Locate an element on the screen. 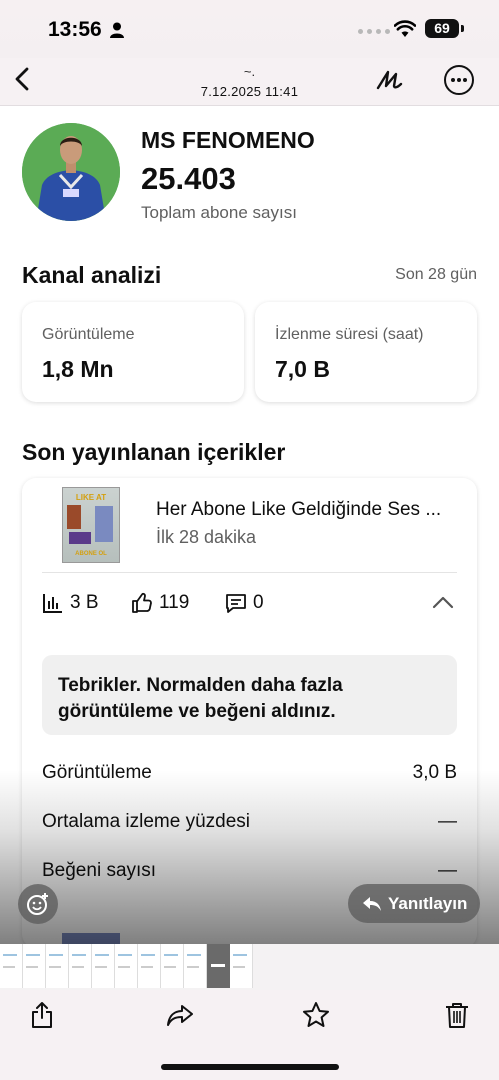 The image size is (499, 1080). video-subtitle: İlk 28 dakika is located at coordinates (206, 537).